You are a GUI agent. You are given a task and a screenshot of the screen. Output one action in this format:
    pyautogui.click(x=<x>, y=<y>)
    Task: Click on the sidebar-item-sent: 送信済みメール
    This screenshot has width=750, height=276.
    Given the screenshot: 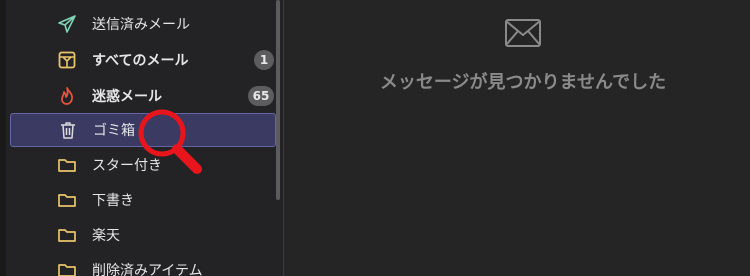 What is the action you would take?
    pyautogui.click(x=143, y=24)
    